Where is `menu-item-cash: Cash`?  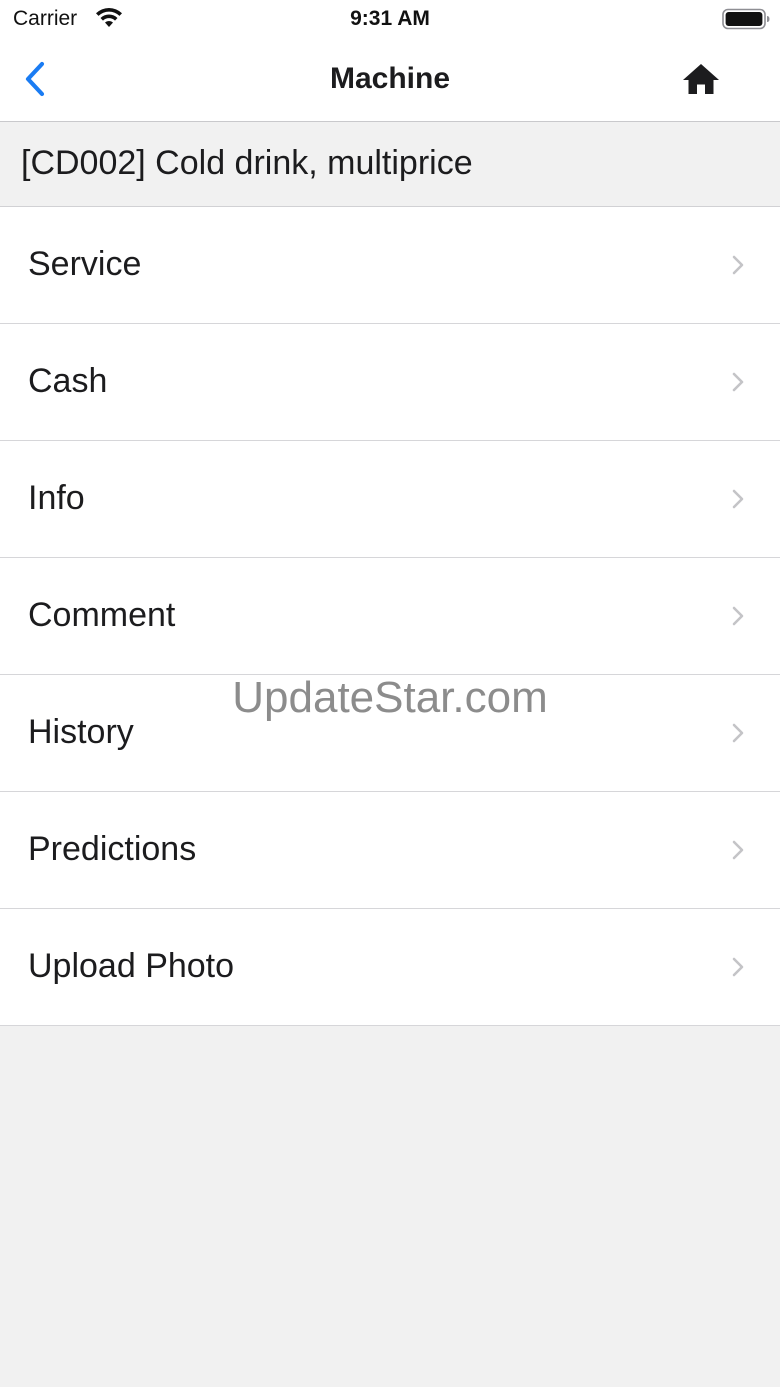 menu-item-cash: Cash is located at coordinates (390, 382).